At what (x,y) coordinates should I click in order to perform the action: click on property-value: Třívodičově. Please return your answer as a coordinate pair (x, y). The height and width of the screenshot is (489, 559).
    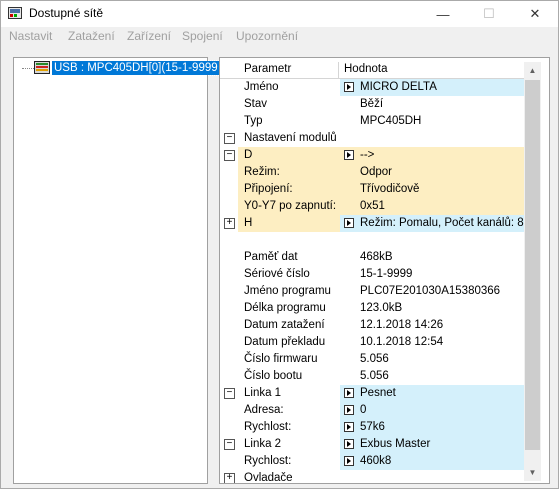
    Looking at the image, I should click on (432, 189).